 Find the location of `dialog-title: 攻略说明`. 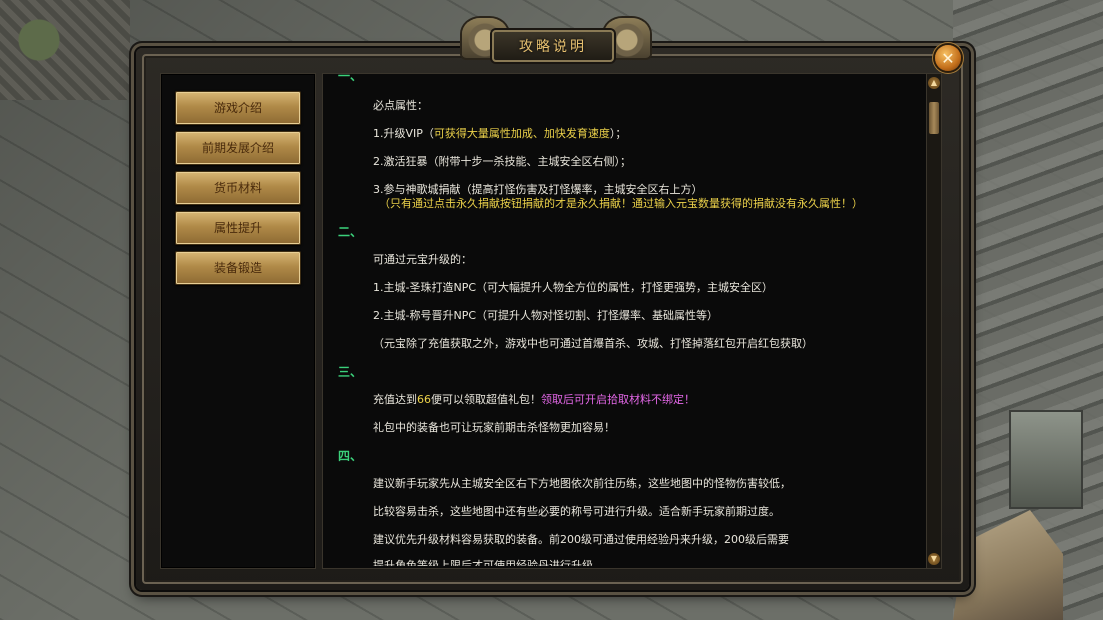

dialog-title: 攻略说明 is located at coordinates (553, 47).